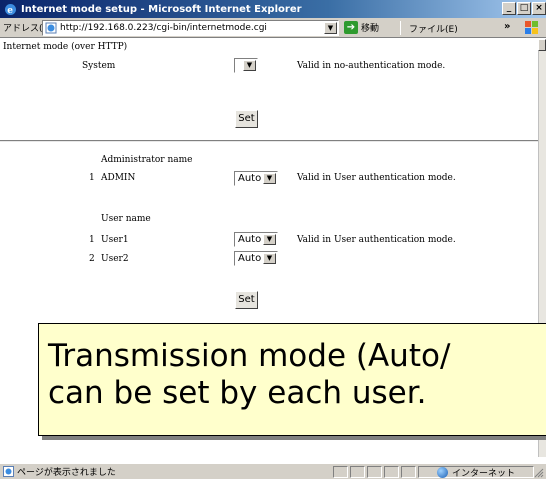 This screenshot has width=546, height=479. I want to click on go-button: ➔ 移動, so click(361, 27).